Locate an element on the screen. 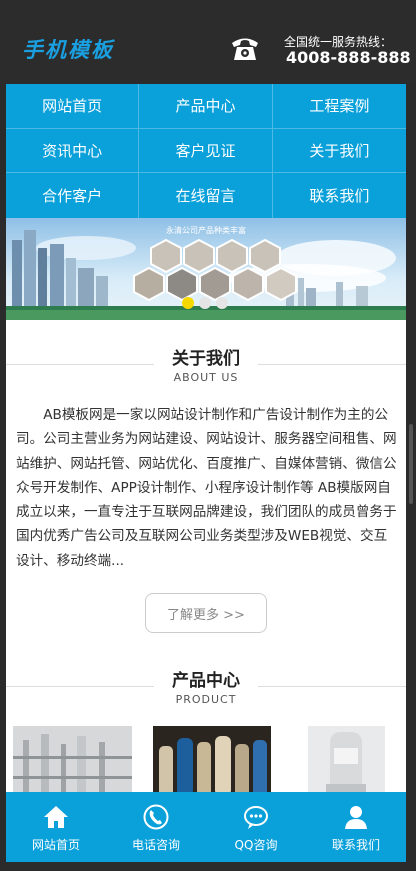  hotline-number: 4008-888-888 is located at coordinates (348, 57).